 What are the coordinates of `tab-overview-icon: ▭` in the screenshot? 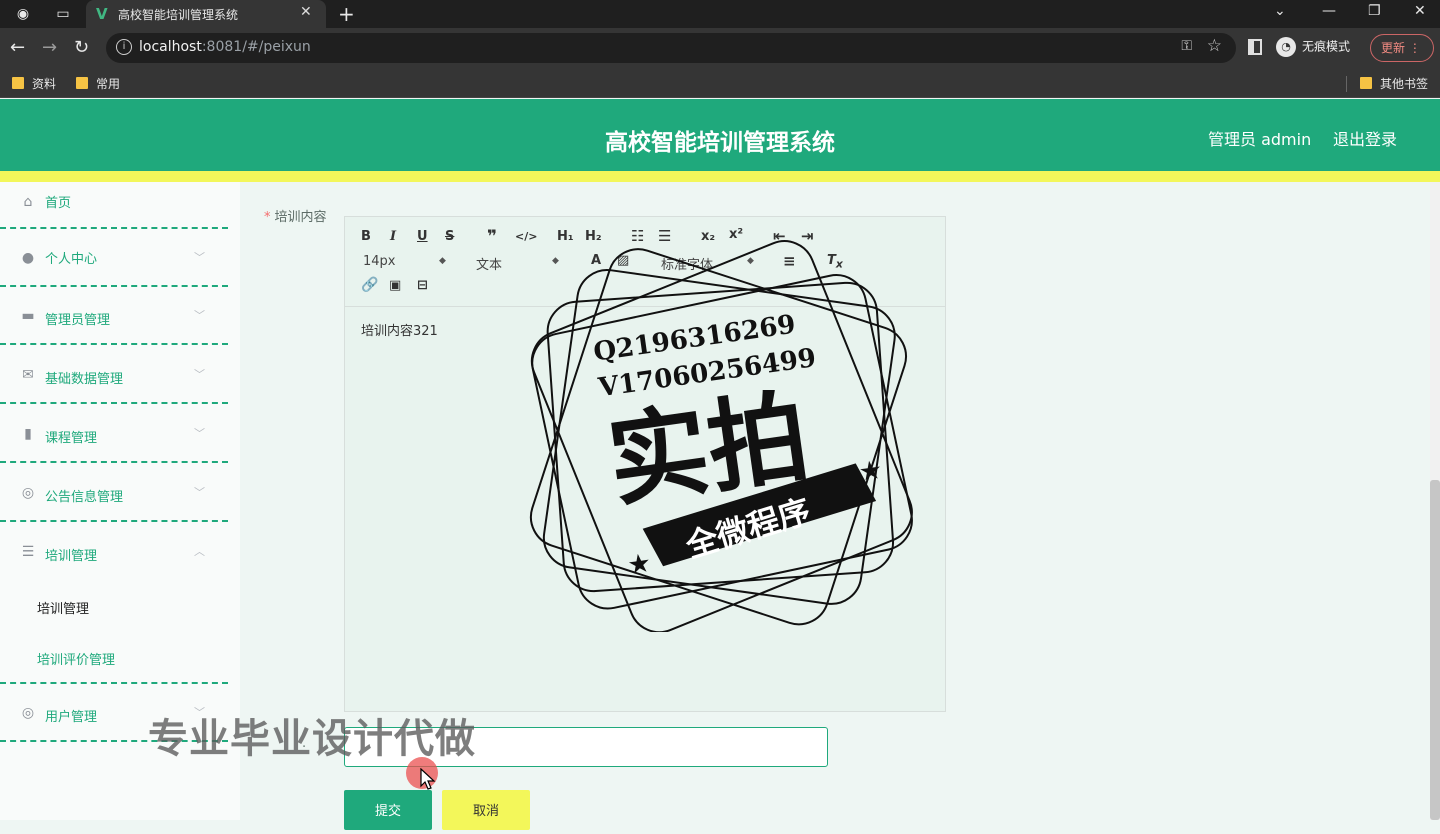 It's located at (63, 14).